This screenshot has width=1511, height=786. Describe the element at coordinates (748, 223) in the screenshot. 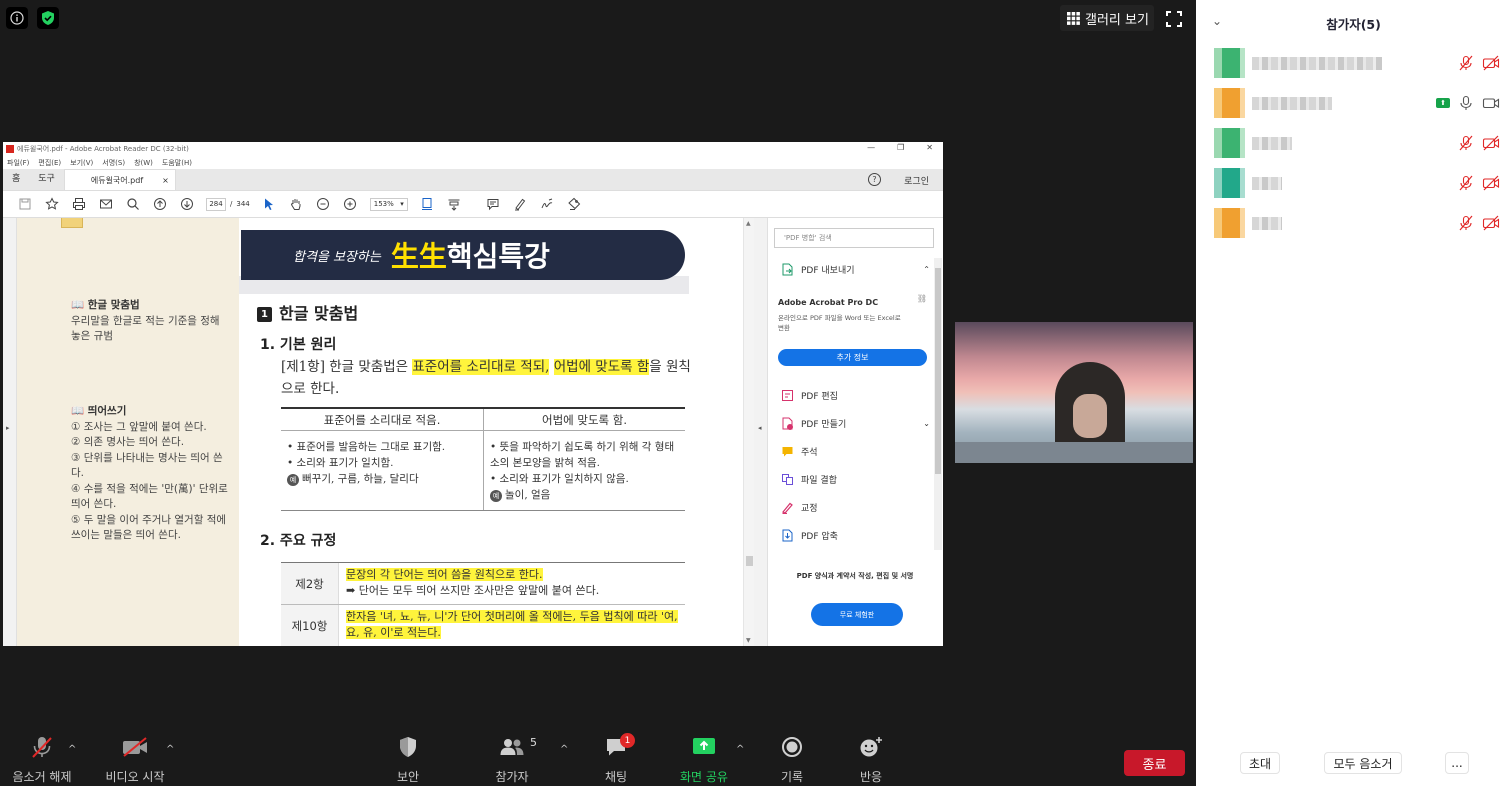

I see `scroll-up-icon: ▲` at that location.